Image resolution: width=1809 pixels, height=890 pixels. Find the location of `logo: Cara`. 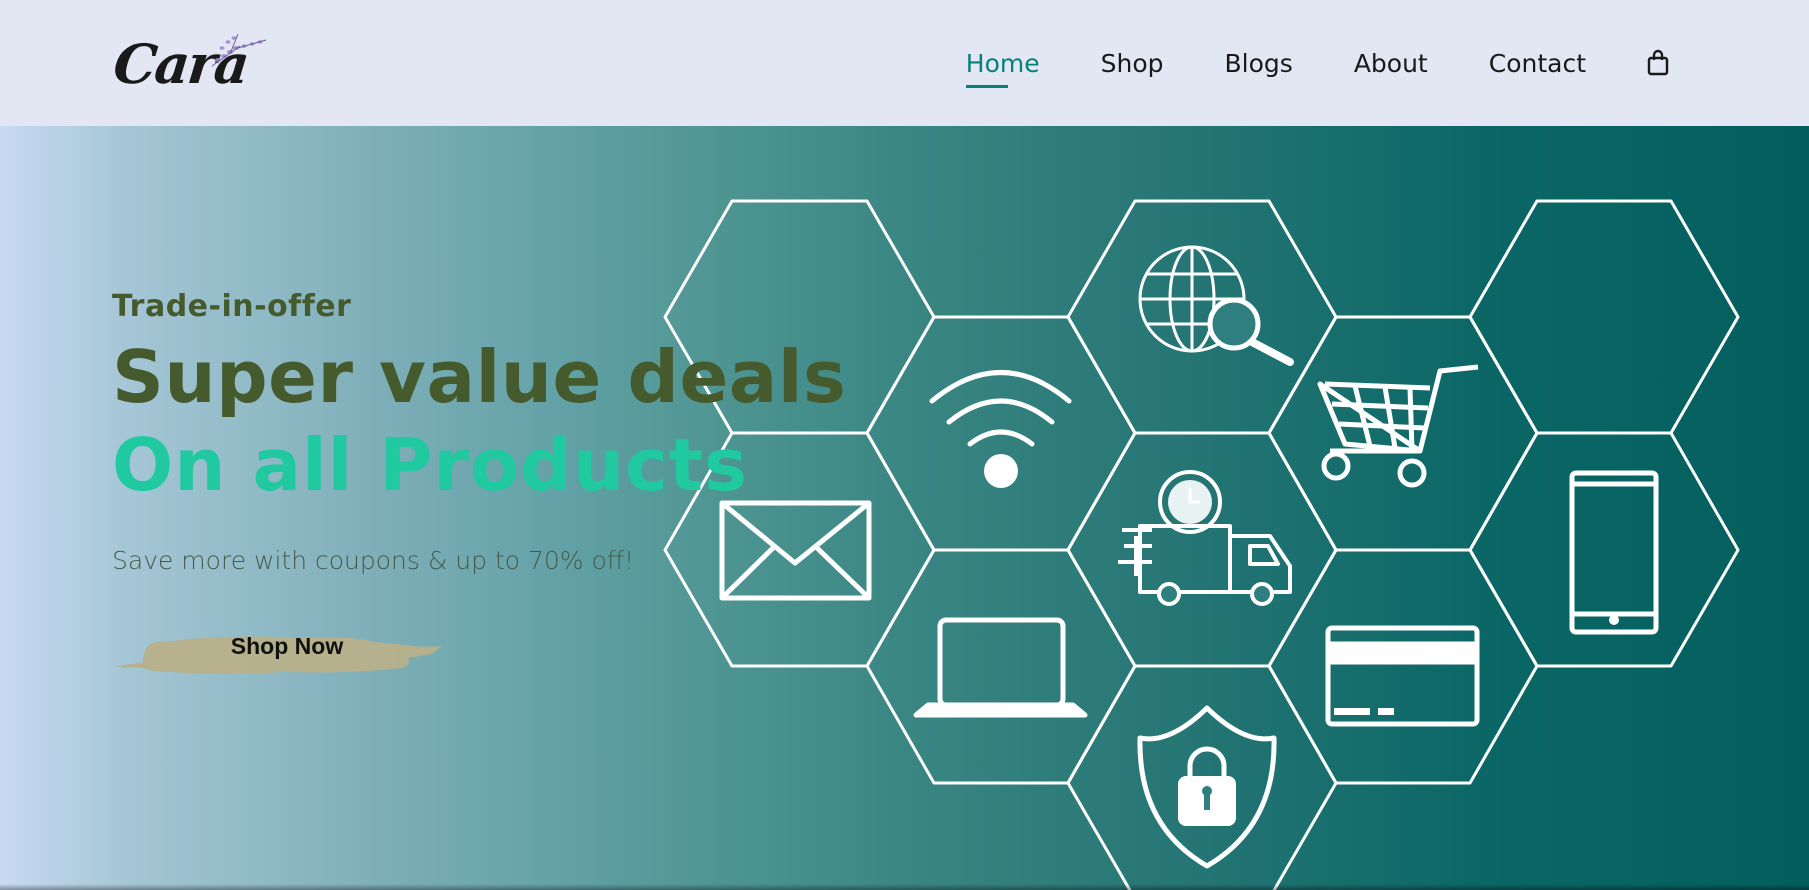

logo: Cara is located at coordinates (189, 63).